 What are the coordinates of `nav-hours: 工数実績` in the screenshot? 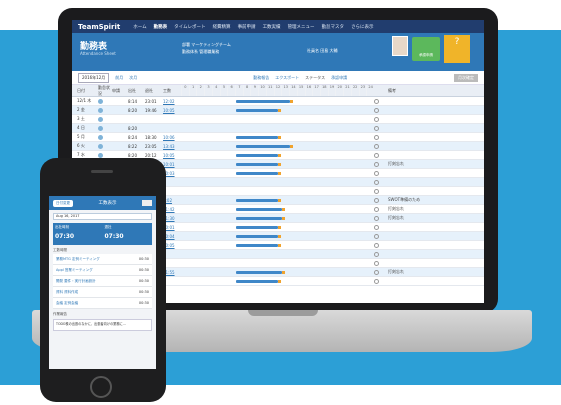 It's located at (272, 27).